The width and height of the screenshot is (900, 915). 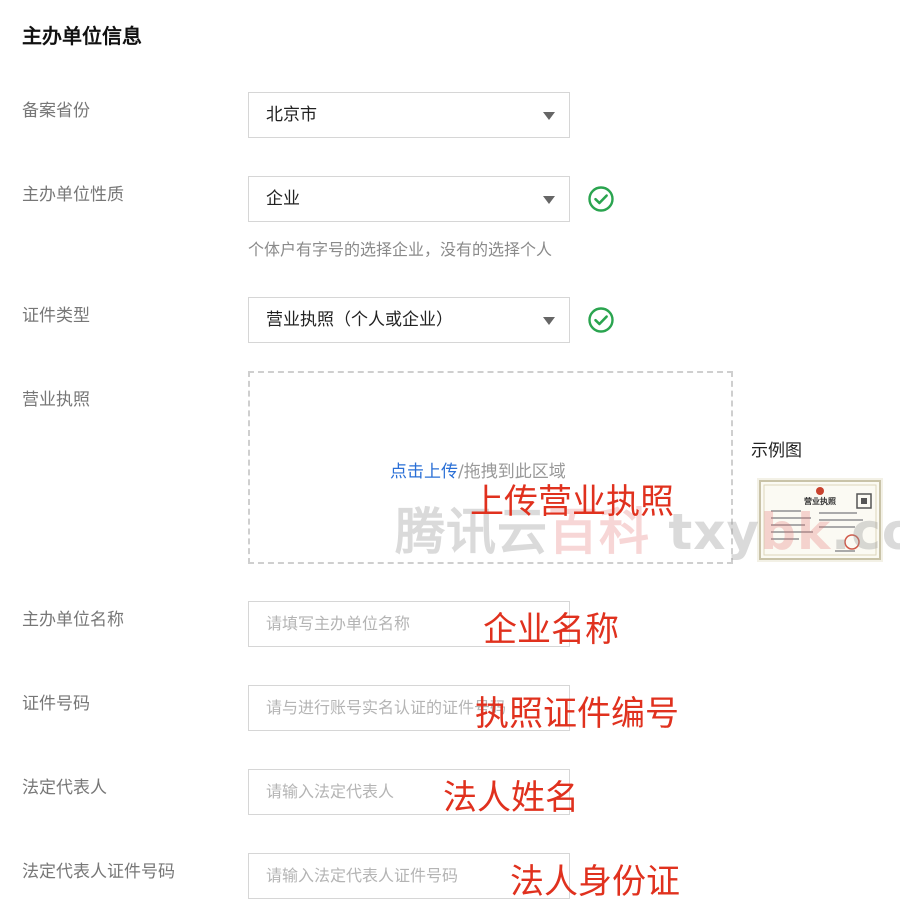 What do you see at coordinates (64, 788) in the screenshot?
I see `legal-rep-label: 法定代表人` at bounding box center [64, 788].